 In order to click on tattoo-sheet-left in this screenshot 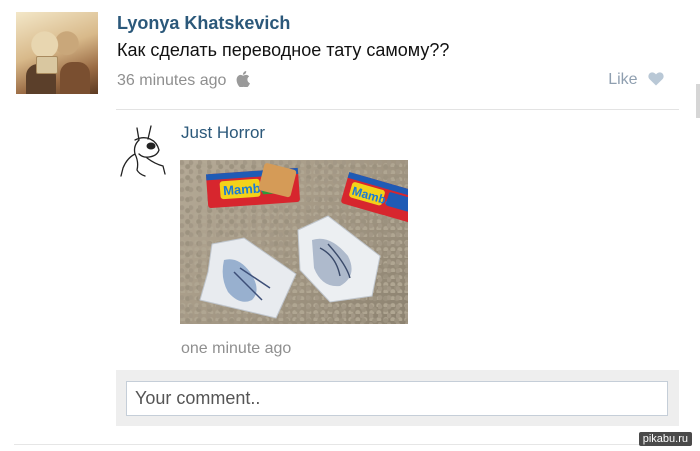, I will do `click(248, 278)`.